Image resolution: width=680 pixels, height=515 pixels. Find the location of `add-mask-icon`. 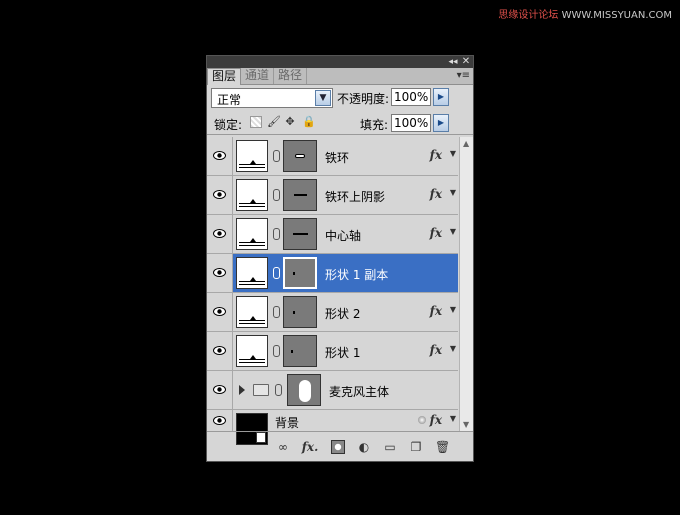

add-mask-icon is located at coordinates (338, 447).